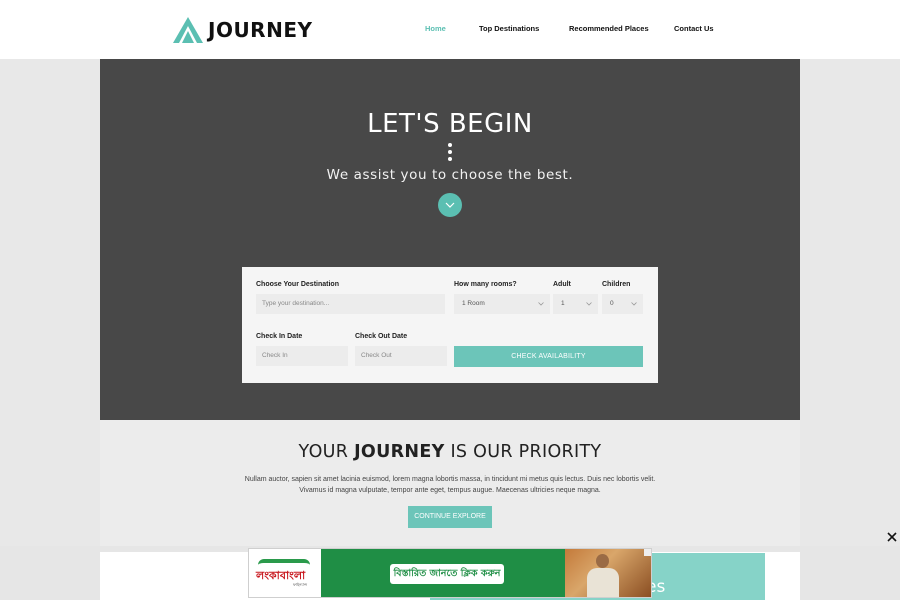  What do you see at coordinates (616, 284) in the screenshot?
I see `children-label: Children` at bounding box center [616, 284].